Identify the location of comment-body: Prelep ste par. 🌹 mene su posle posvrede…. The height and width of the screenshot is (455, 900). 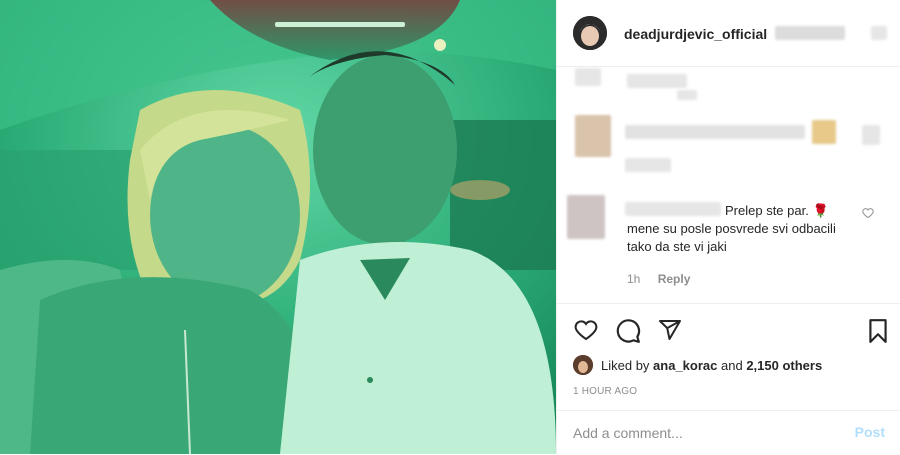
(731, 228).